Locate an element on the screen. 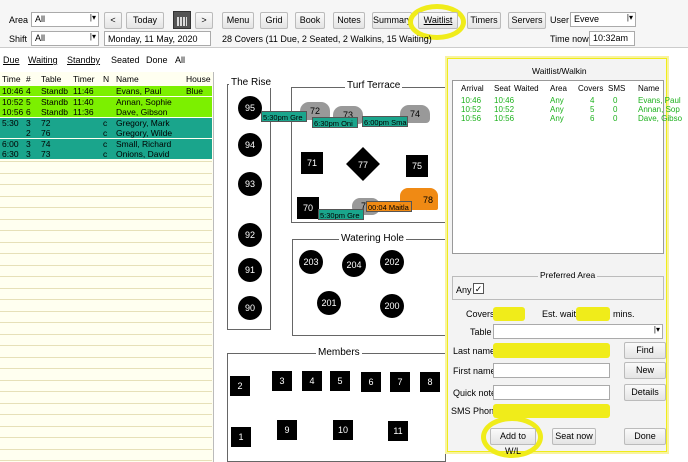  table-203: 203 is located at coordinates (311, 262).